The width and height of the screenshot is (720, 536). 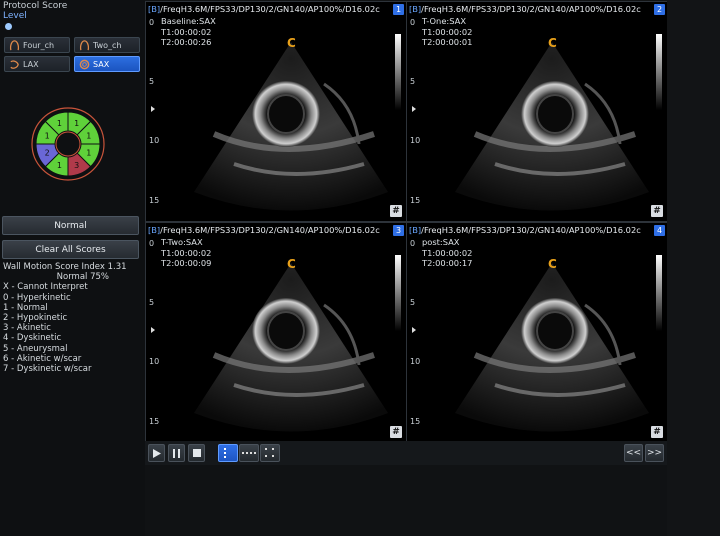 What do you see at coordinates (35, 6) in the screenshot?
I see `protocol-score-label: Protocol Score` at bounding box center [35, 6].